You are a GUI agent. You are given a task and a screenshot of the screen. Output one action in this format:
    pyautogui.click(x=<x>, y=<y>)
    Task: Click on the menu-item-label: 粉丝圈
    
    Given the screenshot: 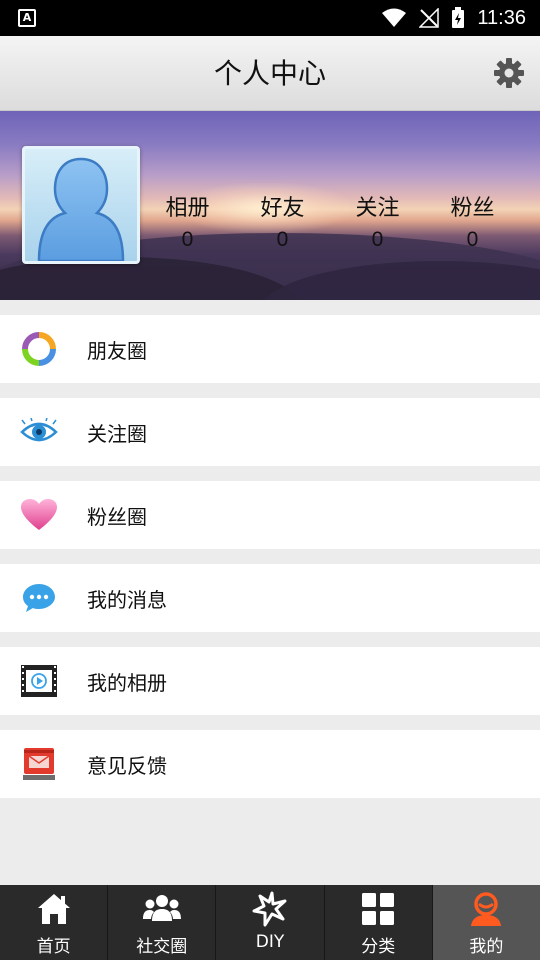 What is the action you would take?
    pyautogui.click(x=117, y=516)
    